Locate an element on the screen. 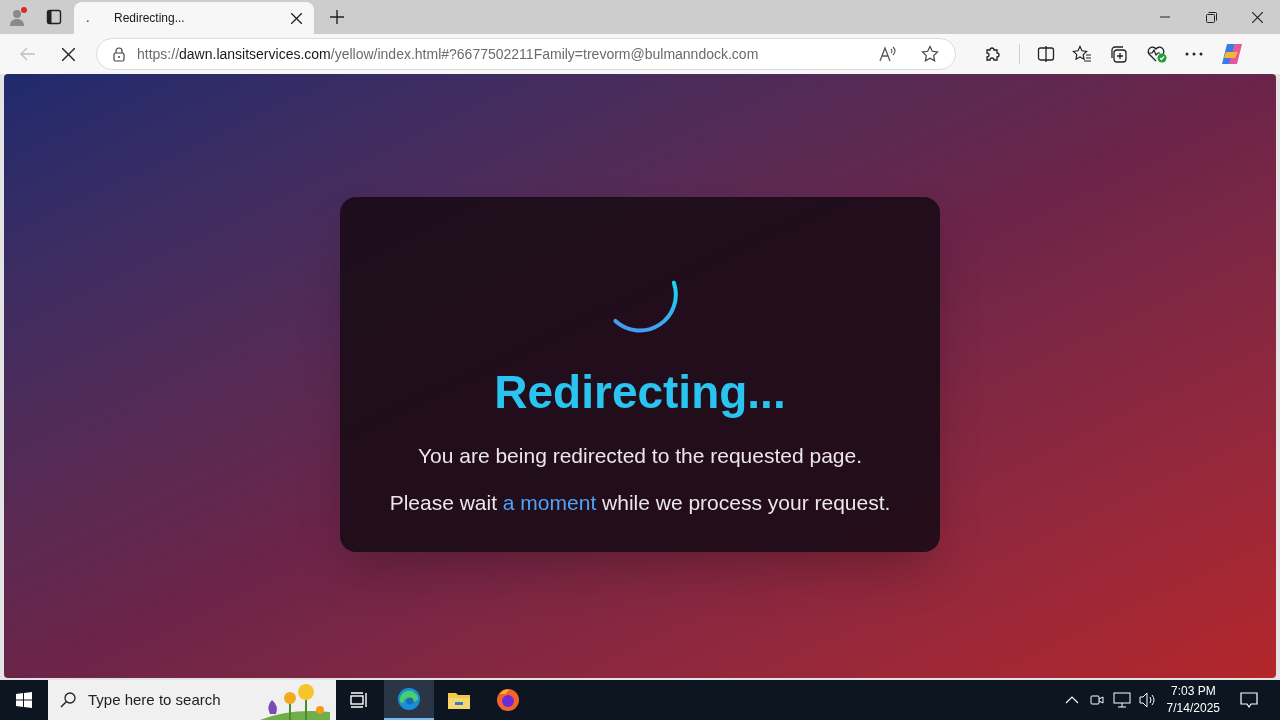 The width and height of the screenshot is (1280, 720). tab-favicon: . is located at coordinates (88, 18).